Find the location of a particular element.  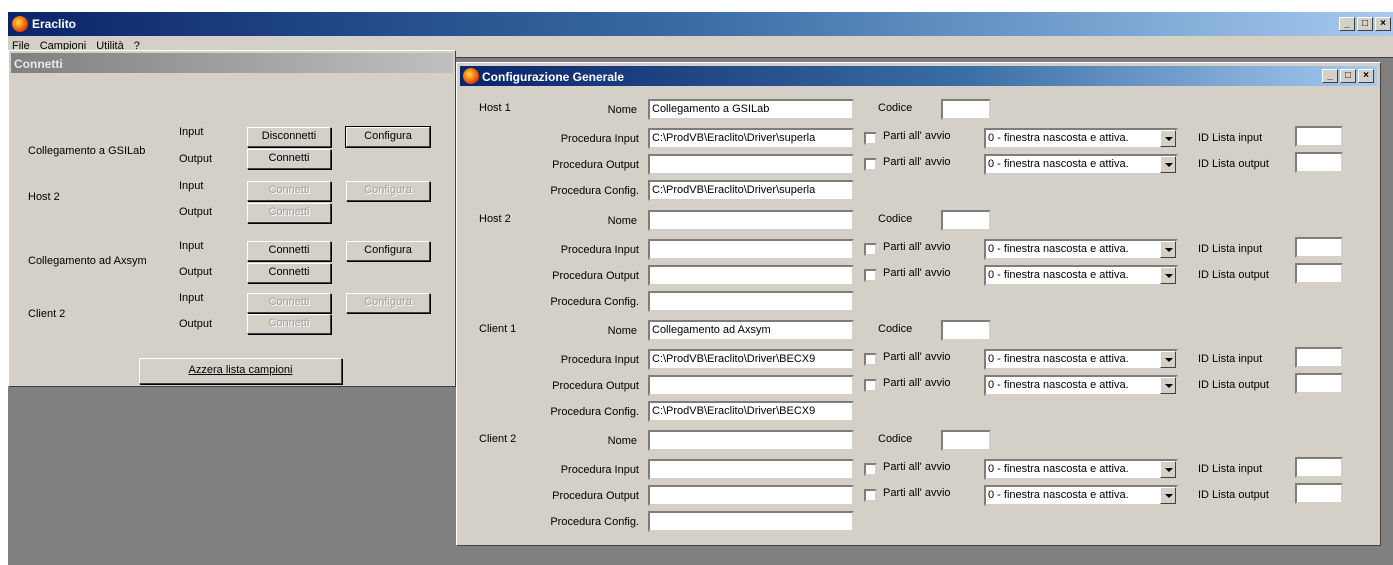

section-label: Host 2 is located at coordinates (495, 219).